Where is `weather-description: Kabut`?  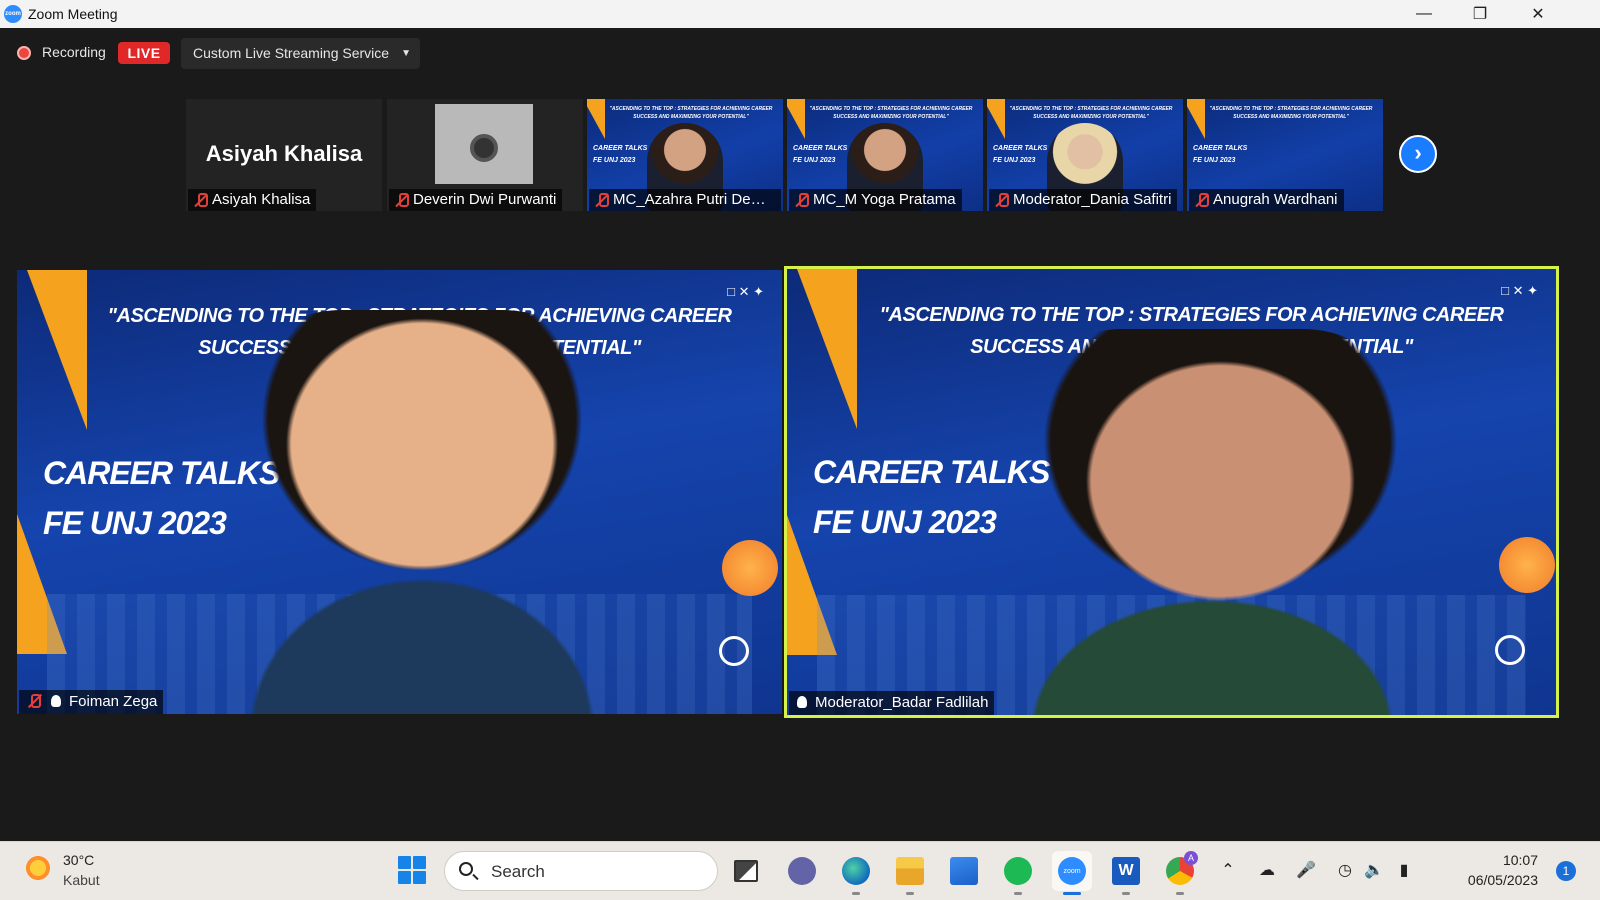 weather-description: Kabut is located at coordinates (81, 880).